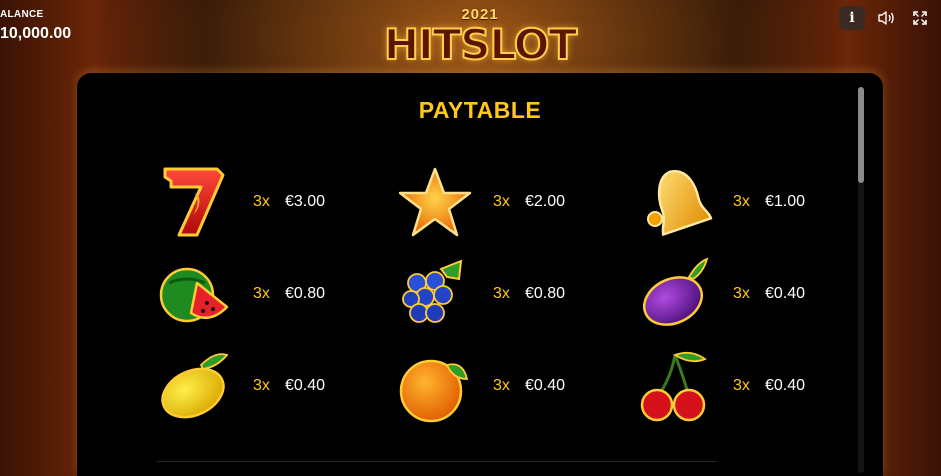 The height and width of the screenshot is (476, 941). I want to click on orange-icon, so click(434, 391).